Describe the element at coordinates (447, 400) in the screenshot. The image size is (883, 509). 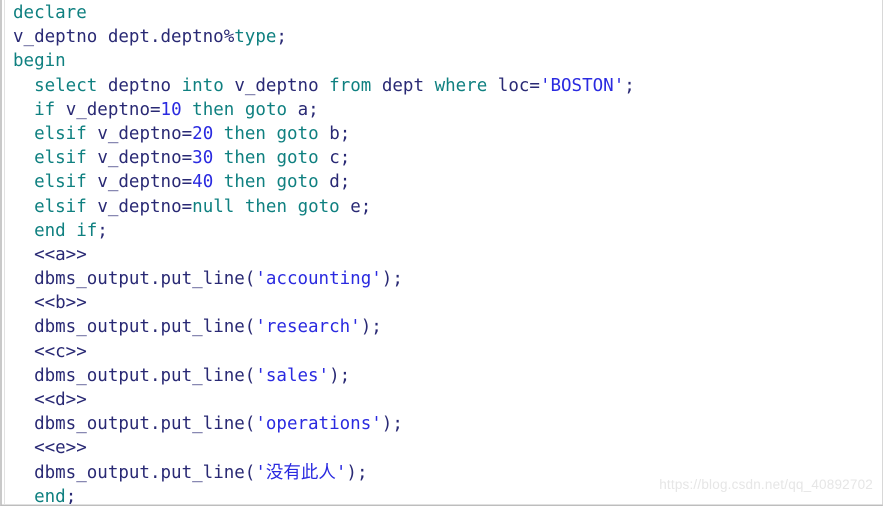
I see `code-line: <<d>>` at that location.